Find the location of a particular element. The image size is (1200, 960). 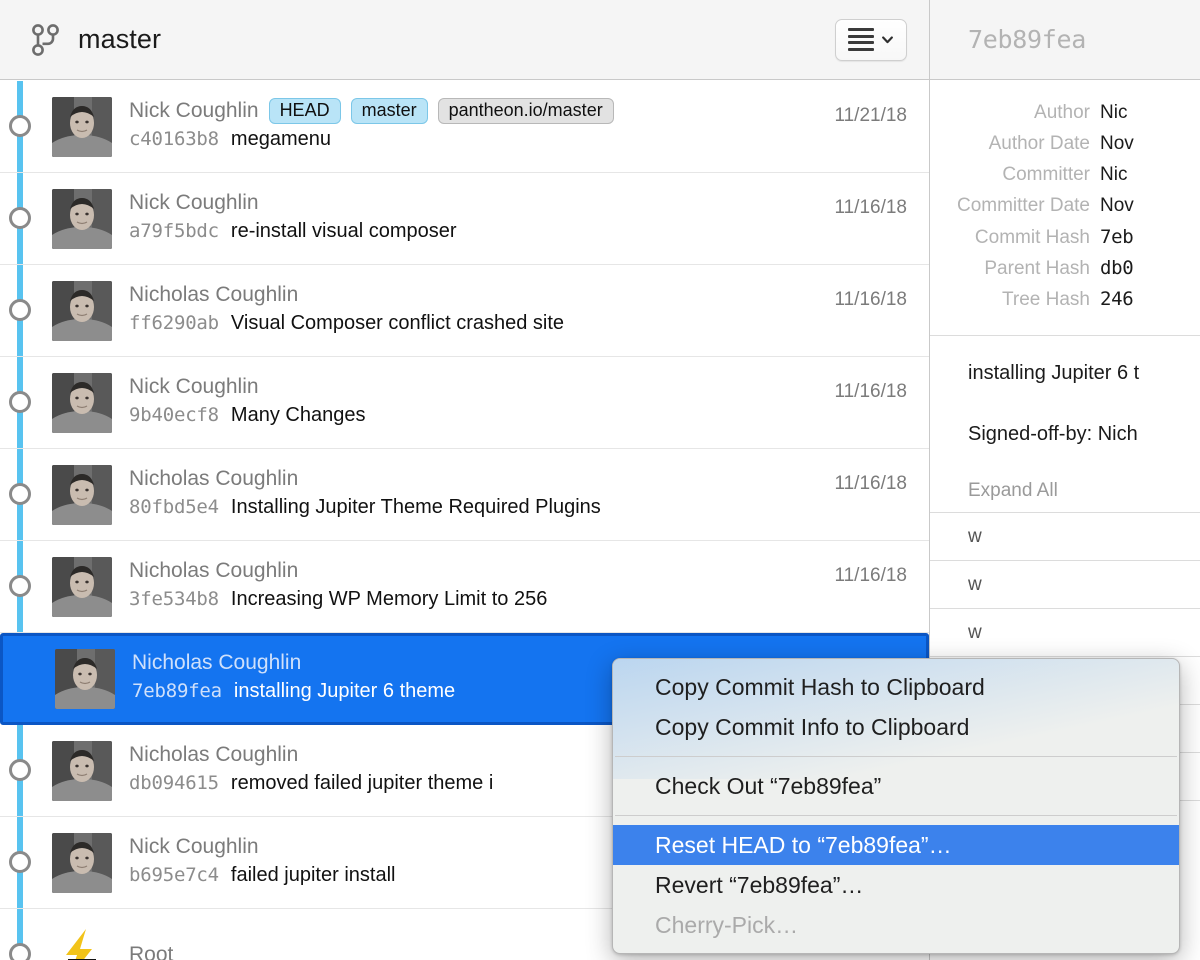

commit-hash: 3fe534b8 is located at coordinates (174, 598).